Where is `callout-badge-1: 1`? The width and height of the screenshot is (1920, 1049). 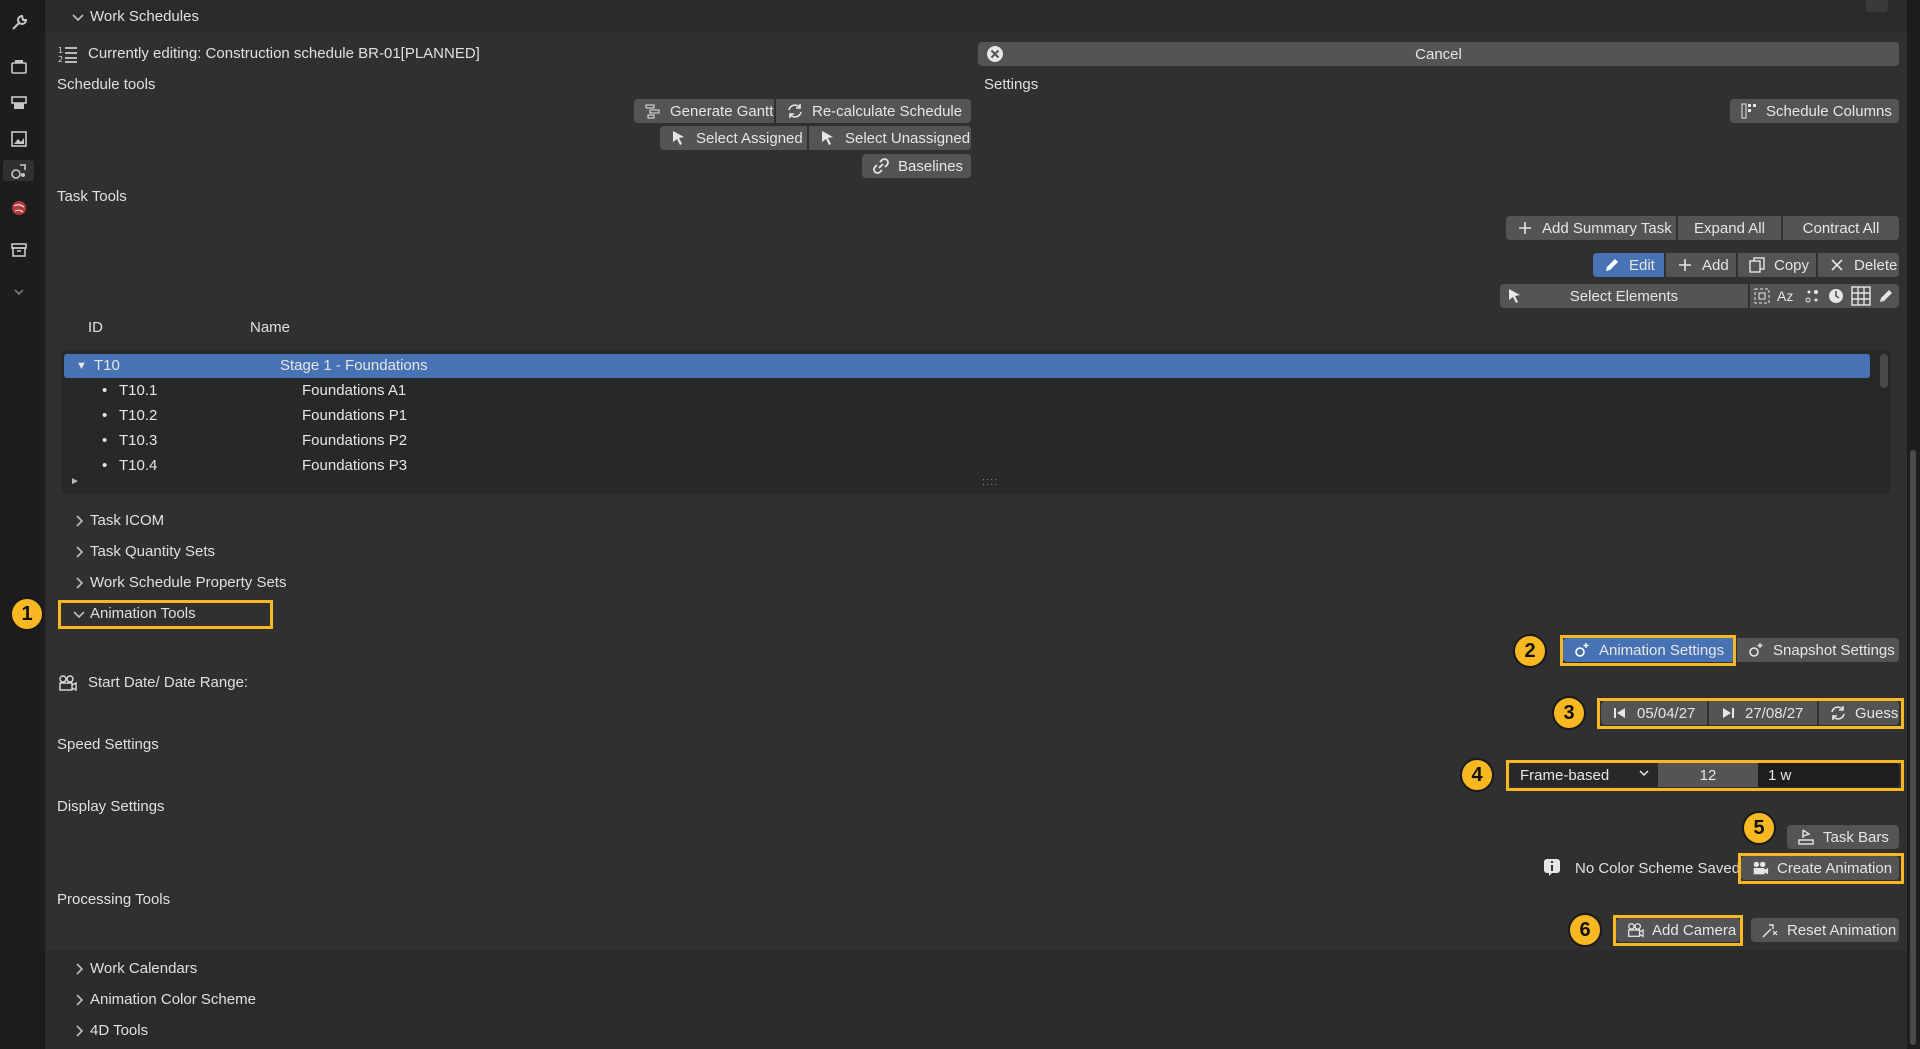
callout-badge-1: 1 is located at coordinates (27, 614).